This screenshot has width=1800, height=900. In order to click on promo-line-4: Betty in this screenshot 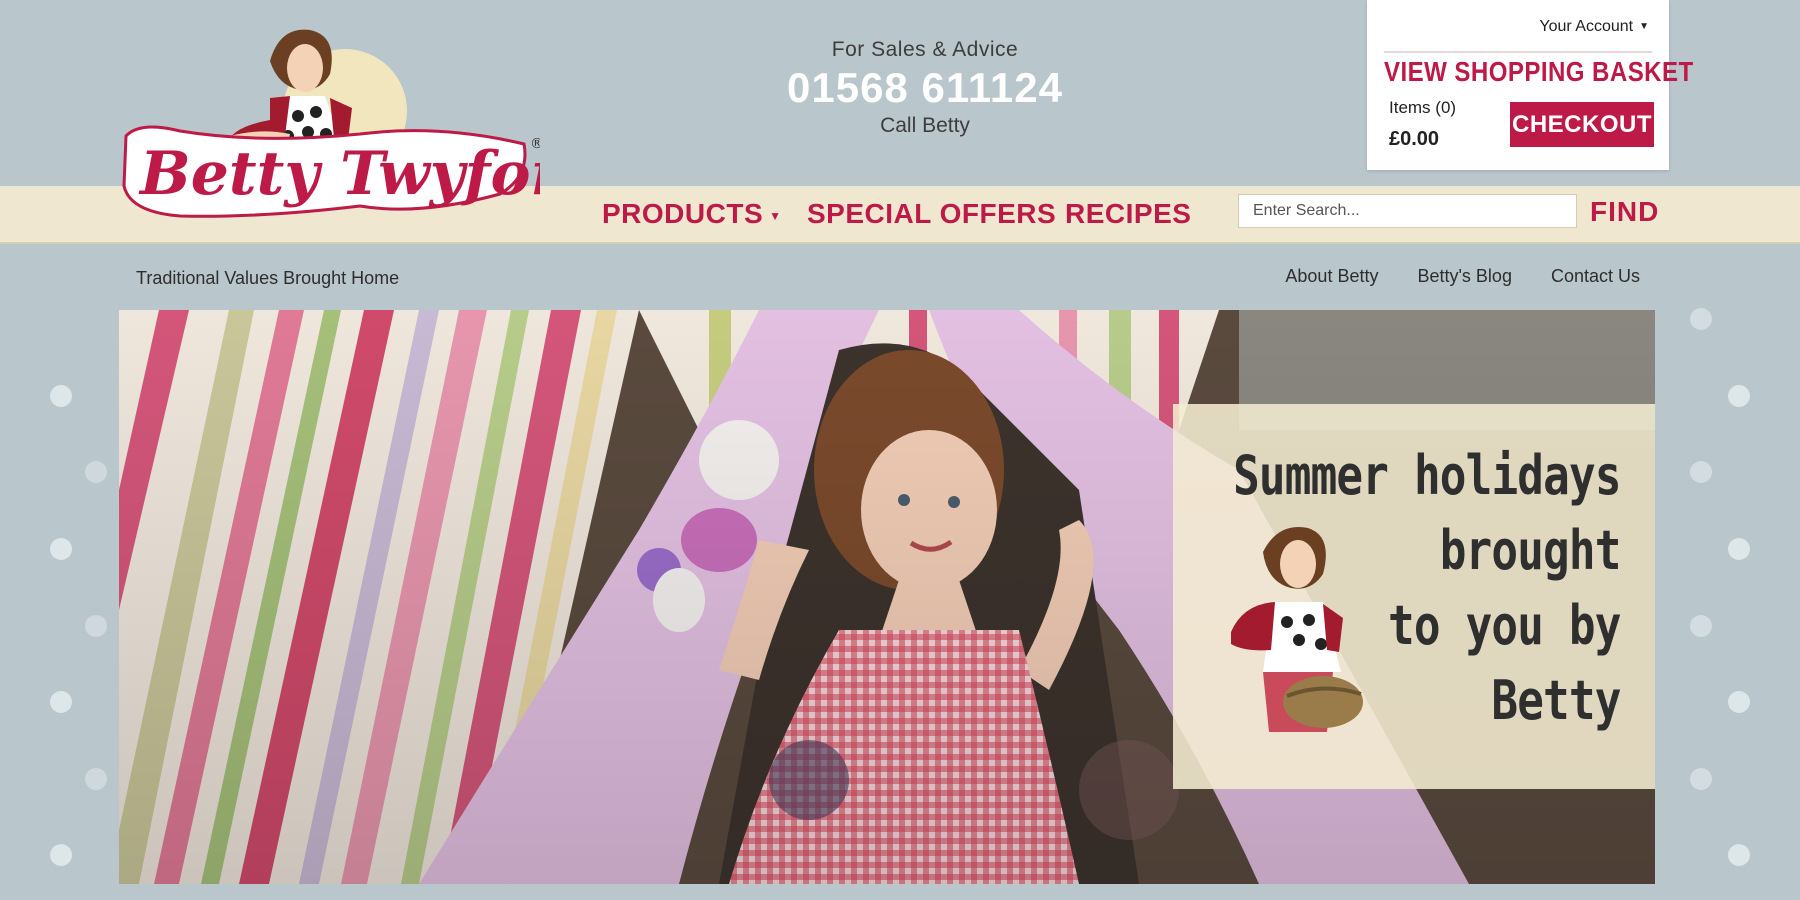, I will do `click(1556, 700)`.